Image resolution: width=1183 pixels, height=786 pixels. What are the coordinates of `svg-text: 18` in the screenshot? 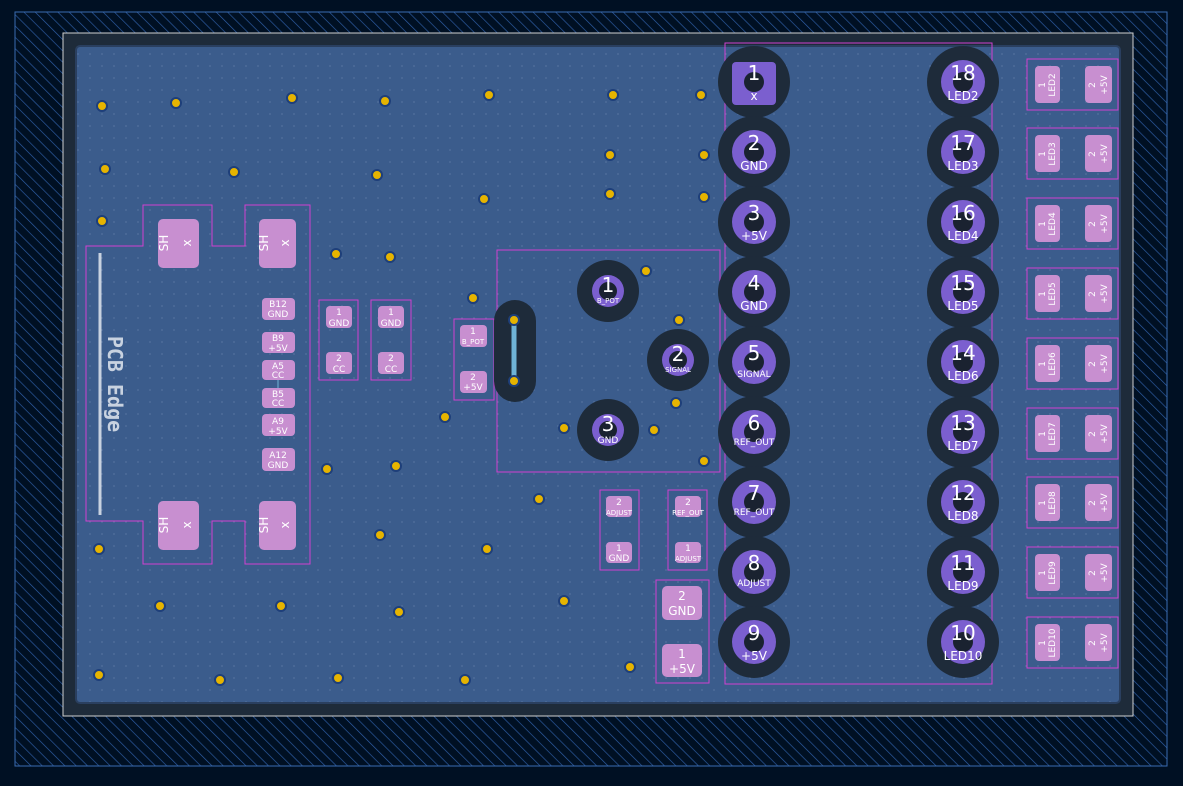 It's located at (962, 73).